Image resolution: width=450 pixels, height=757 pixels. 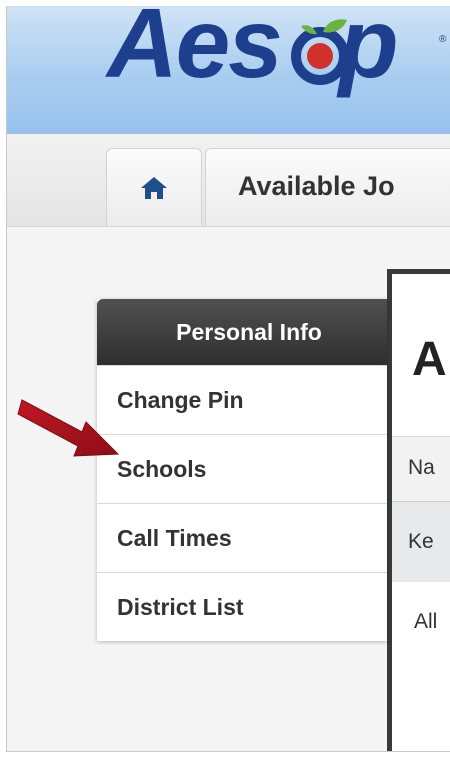 I want to click on top-nav: Available Jo, so click(x=228, y=180).